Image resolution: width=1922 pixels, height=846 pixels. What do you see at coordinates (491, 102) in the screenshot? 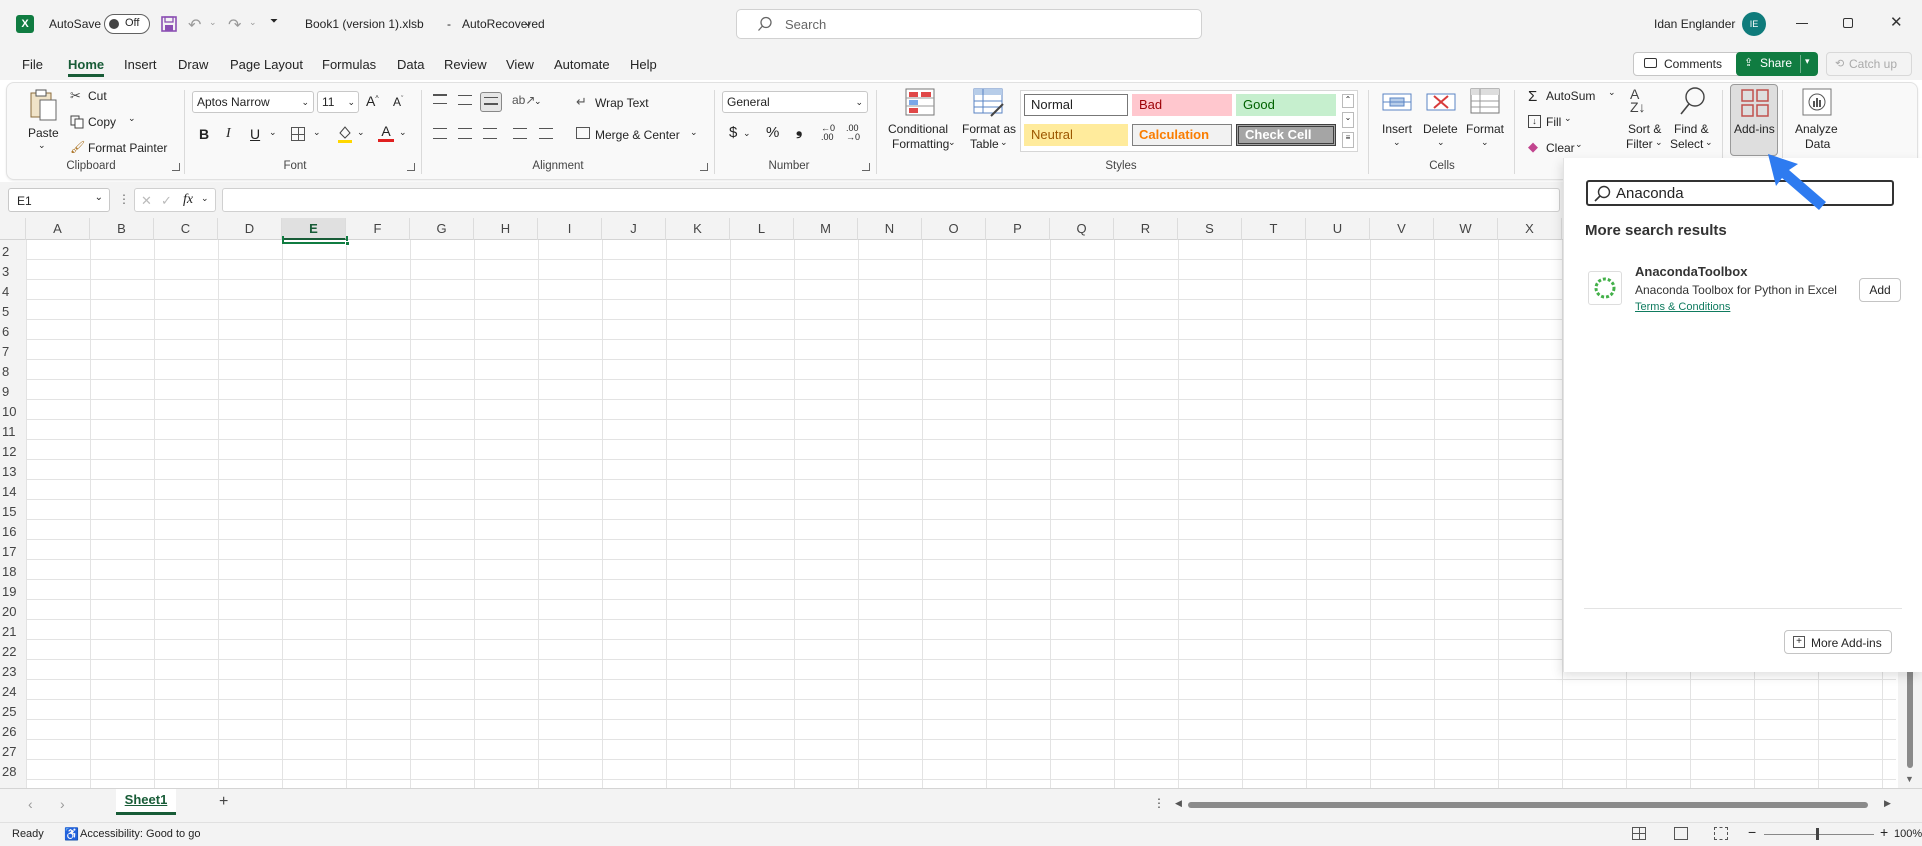
I see `align-bottom-icon` at bounding box center [491, 102].